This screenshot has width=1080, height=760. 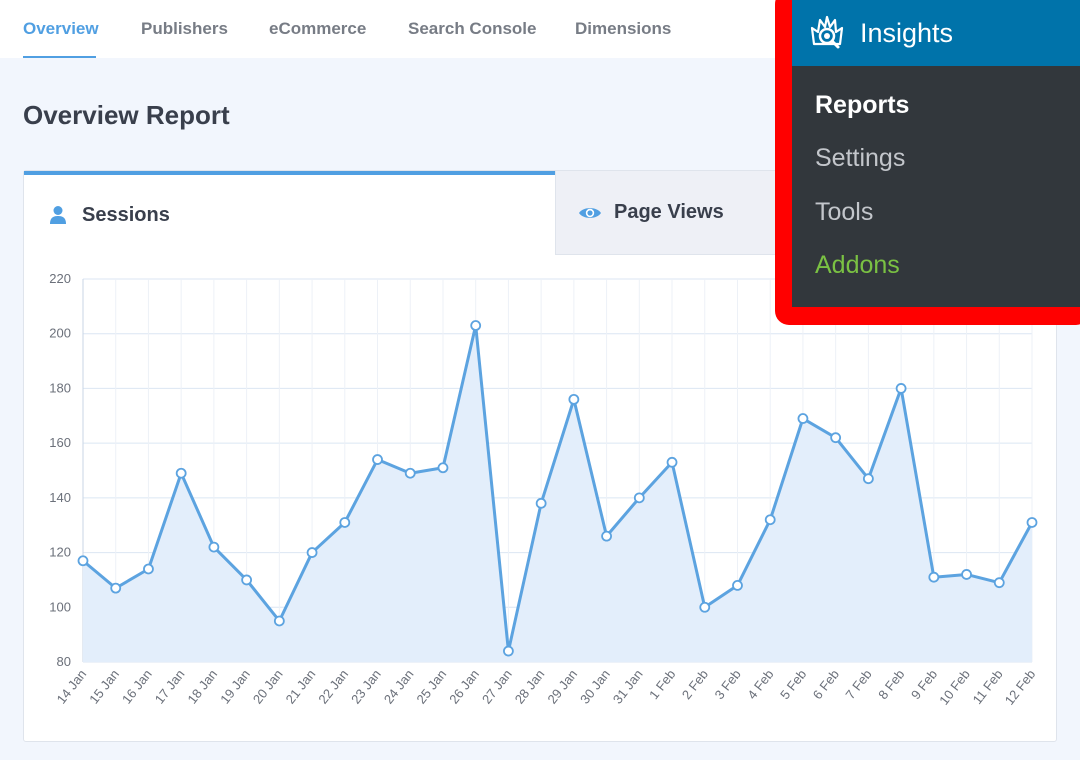 What do you see at coordinates (860, 158) in the screenshot?
I see `menu-item-settings: Settings` at bounding box center [860, 158].